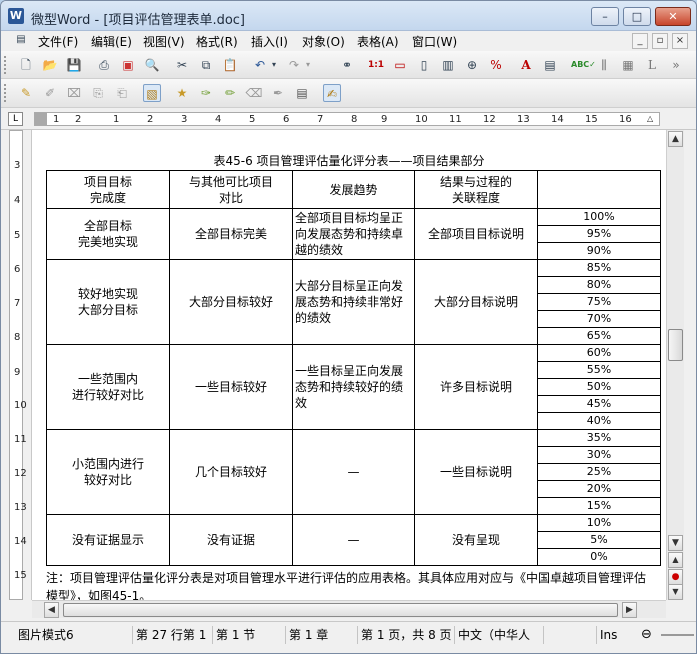 The width and height of the screenshot is (697, 654). What do you see at coordinates (184, 119) in the screenshot?
I see `ruler-number: 3` at bounding box center [184, 119].